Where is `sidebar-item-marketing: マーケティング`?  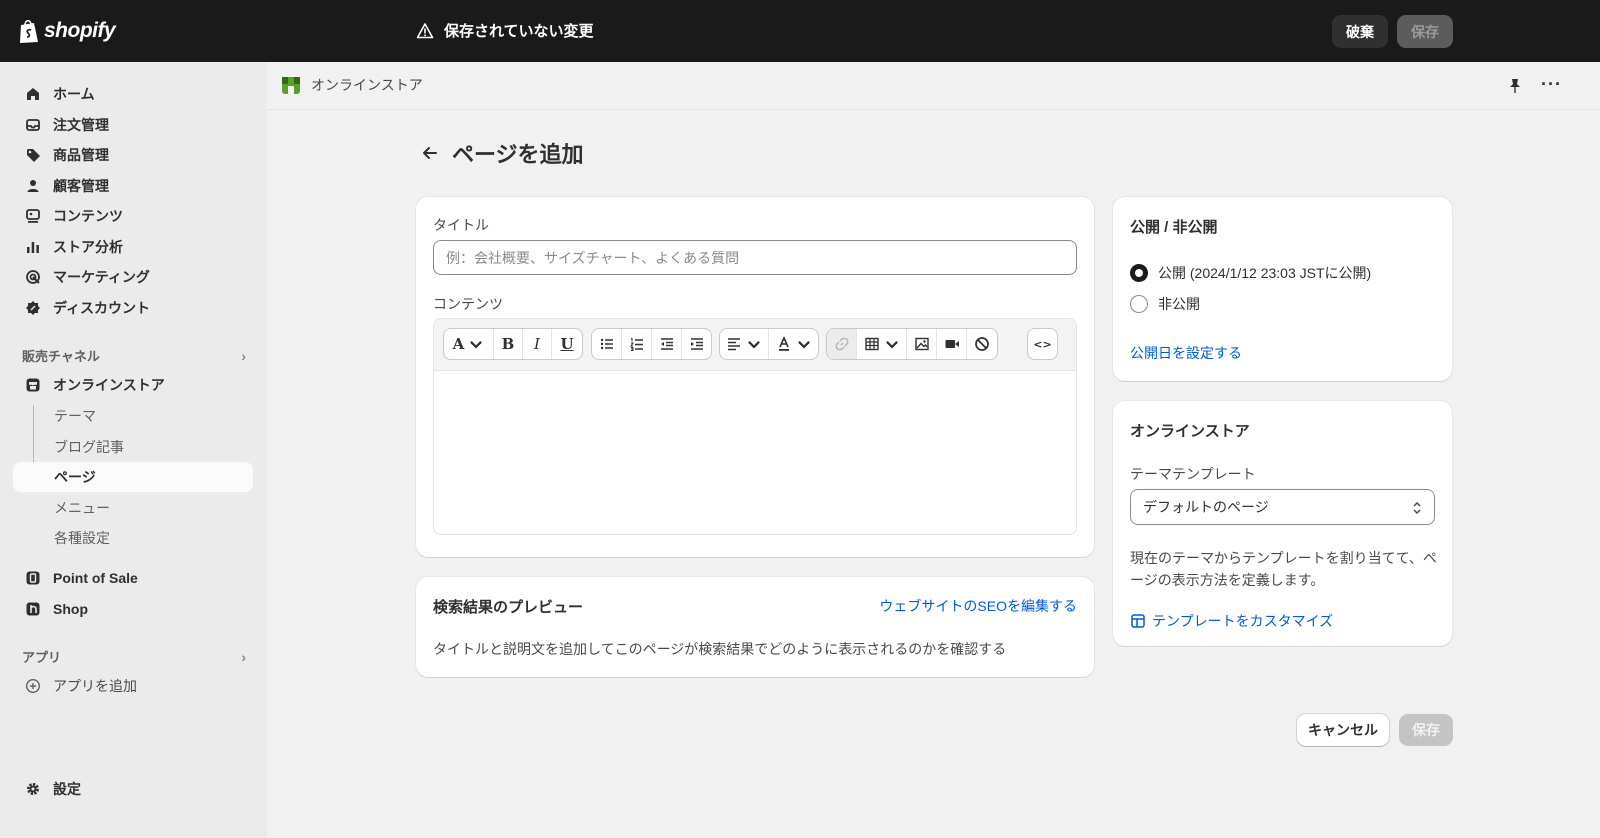 sidebar-item-marketing: マーケティング is located at coordinates (133, 277).